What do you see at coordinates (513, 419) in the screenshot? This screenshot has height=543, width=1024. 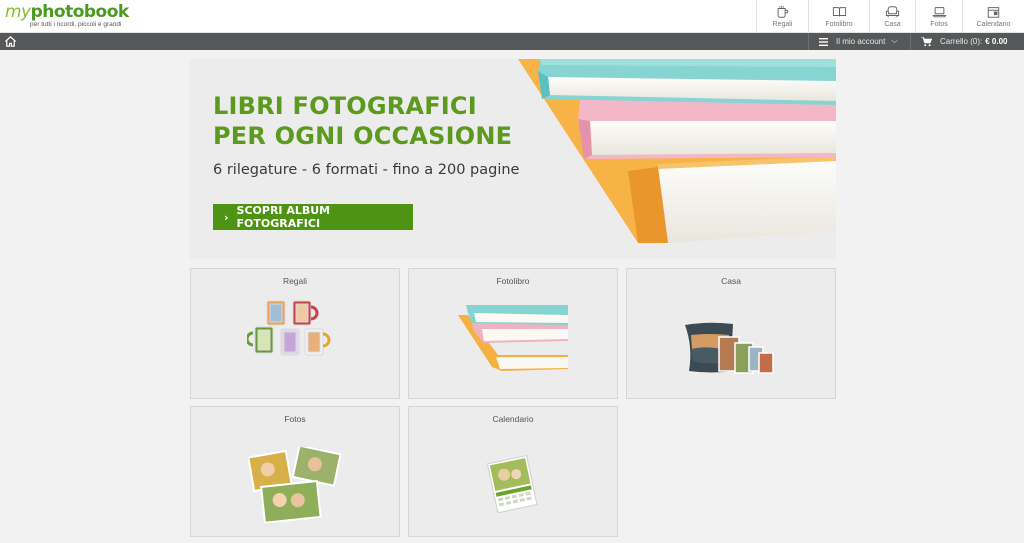 I see `category-title: Calendario` at bounding box center [513, 419].